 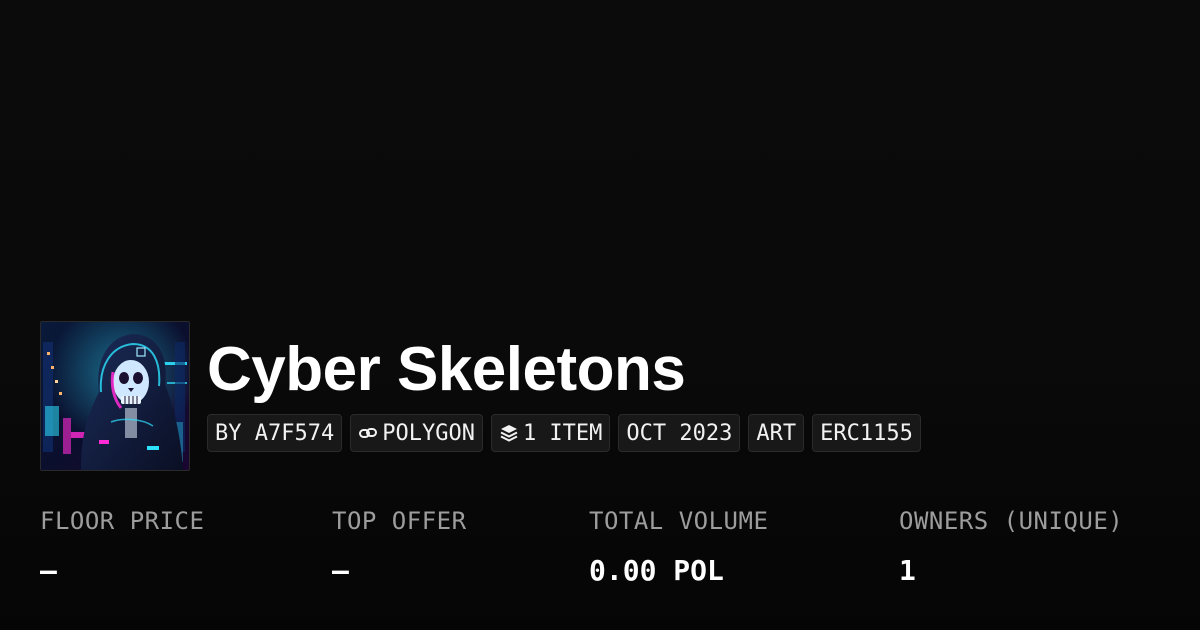 I want to click on link-icon, so click(x=368, y=433).